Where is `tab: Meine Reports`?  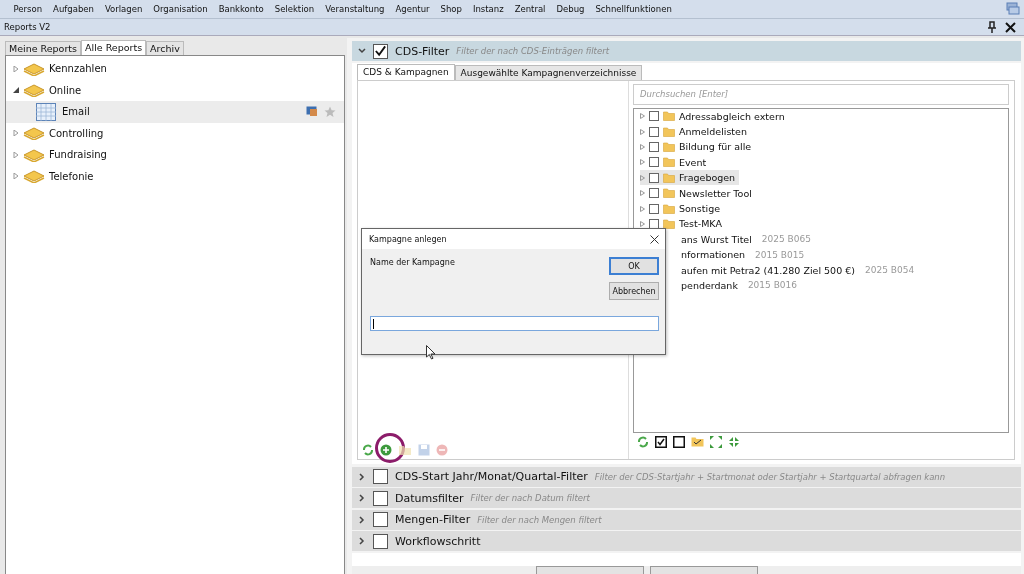 tab: Meine Reports is located at coordinates (43, 48).